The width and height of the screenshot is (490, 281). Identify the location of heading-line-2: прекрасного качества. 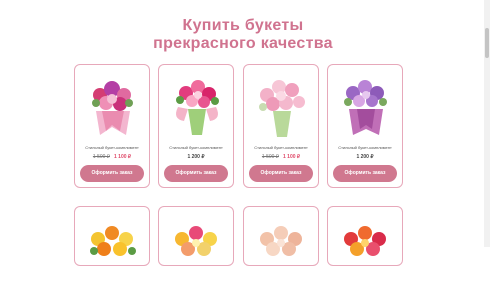
(243, 43).